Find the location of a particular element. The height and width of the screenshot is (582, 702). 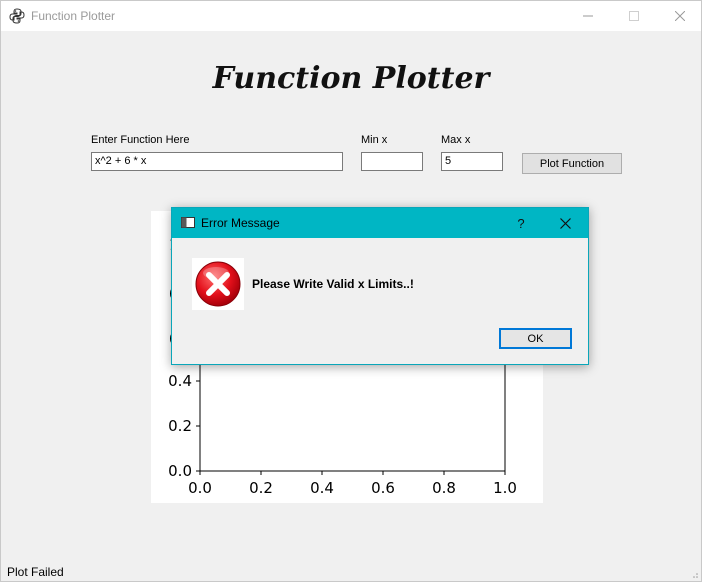

error-icon is located at coordinates (218, 284).